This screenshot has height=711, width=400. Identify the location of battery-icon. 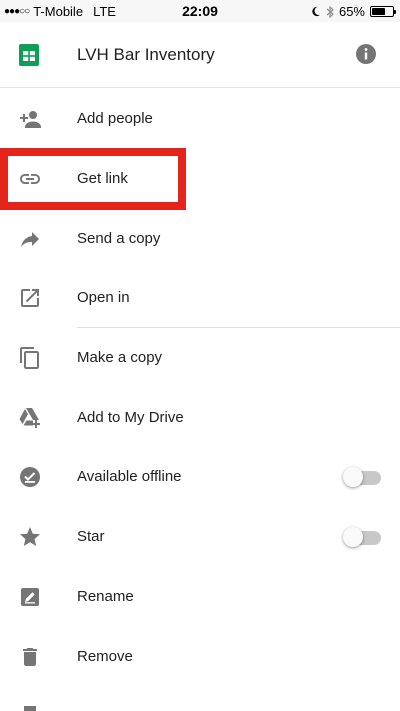
(383, 11).